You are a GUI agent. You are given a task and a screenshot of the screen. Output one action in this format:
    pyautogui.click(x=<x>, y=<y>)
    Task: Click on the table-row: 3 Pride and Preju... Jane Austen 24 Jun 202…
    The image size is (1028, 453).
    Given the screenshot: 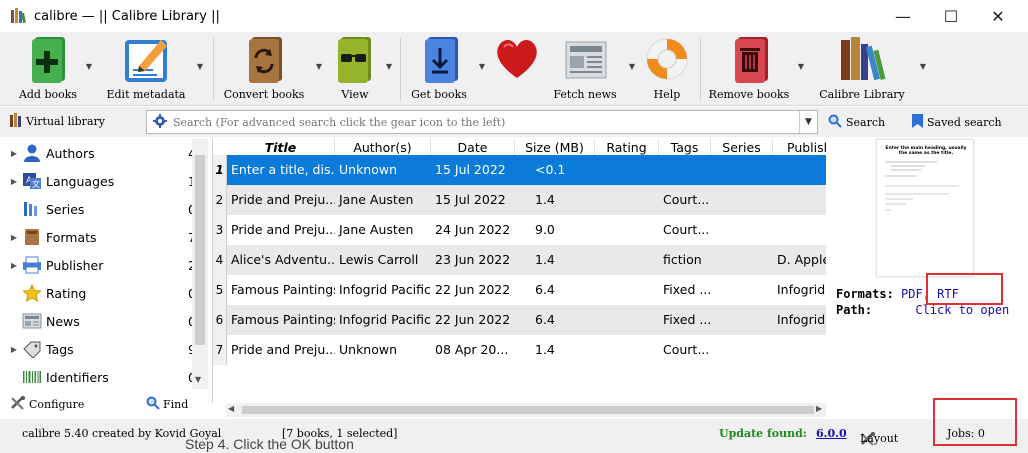 What is the action you would take?
    pyautogui.click(x=519, y=230)
    